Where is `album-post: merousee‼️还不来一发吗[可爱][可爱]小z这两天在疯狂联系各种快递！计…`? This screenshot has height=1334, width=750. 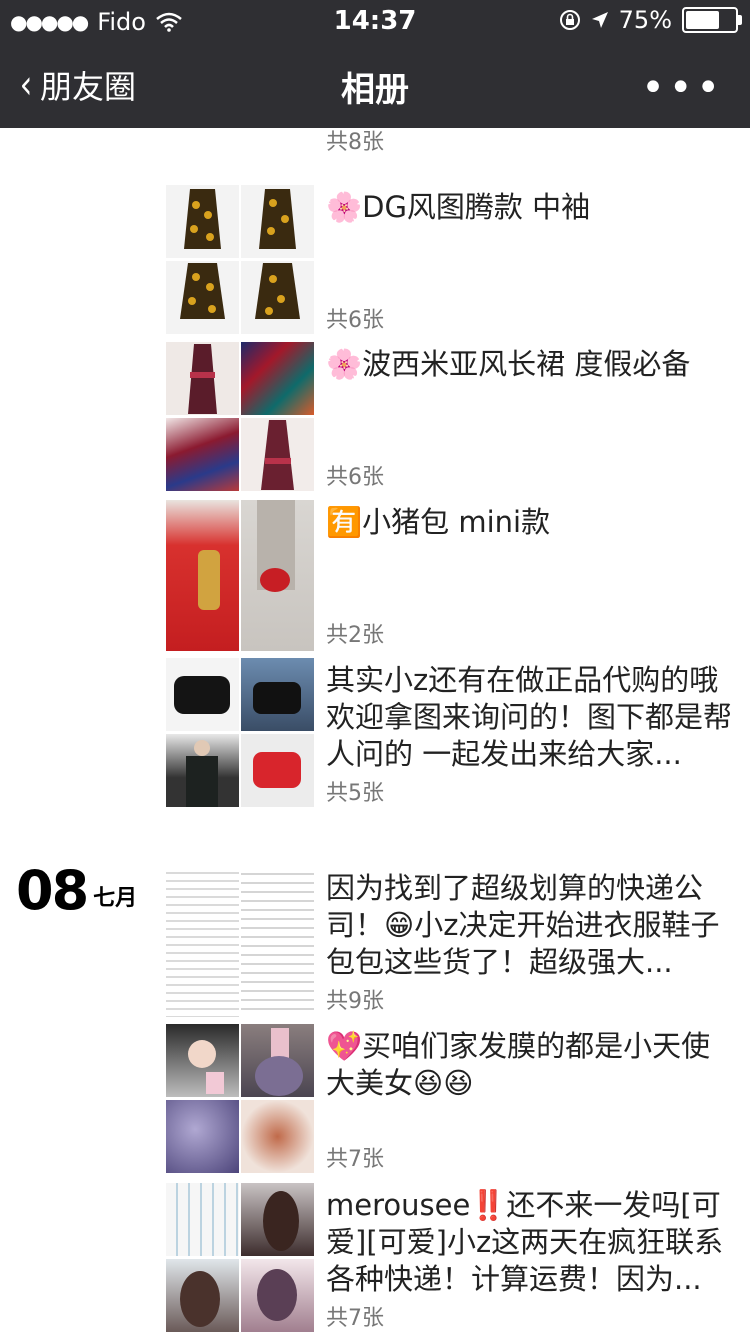
album-post: merousee‼️还不来一发吗[可爱][可爱]小z这两天在疯狂联系各种快递！计… is located at coordinates (458, 1258).